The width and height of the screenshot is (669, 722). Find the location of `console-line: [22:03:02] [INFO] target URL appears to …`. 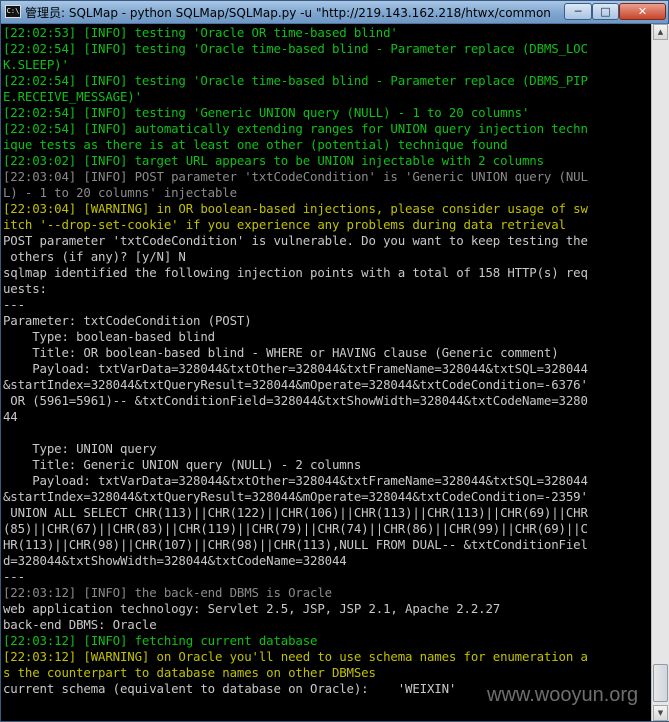

console-line: [22:03:02] [INFO] target URL appears to … is located at coordinates (273, 160).